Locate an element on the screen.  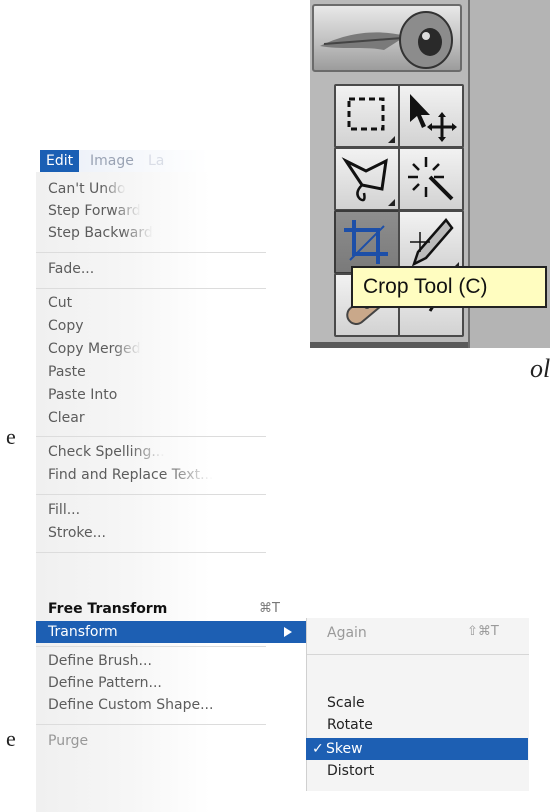
background-text-fragment: ol is located at coordinates (540, 368).